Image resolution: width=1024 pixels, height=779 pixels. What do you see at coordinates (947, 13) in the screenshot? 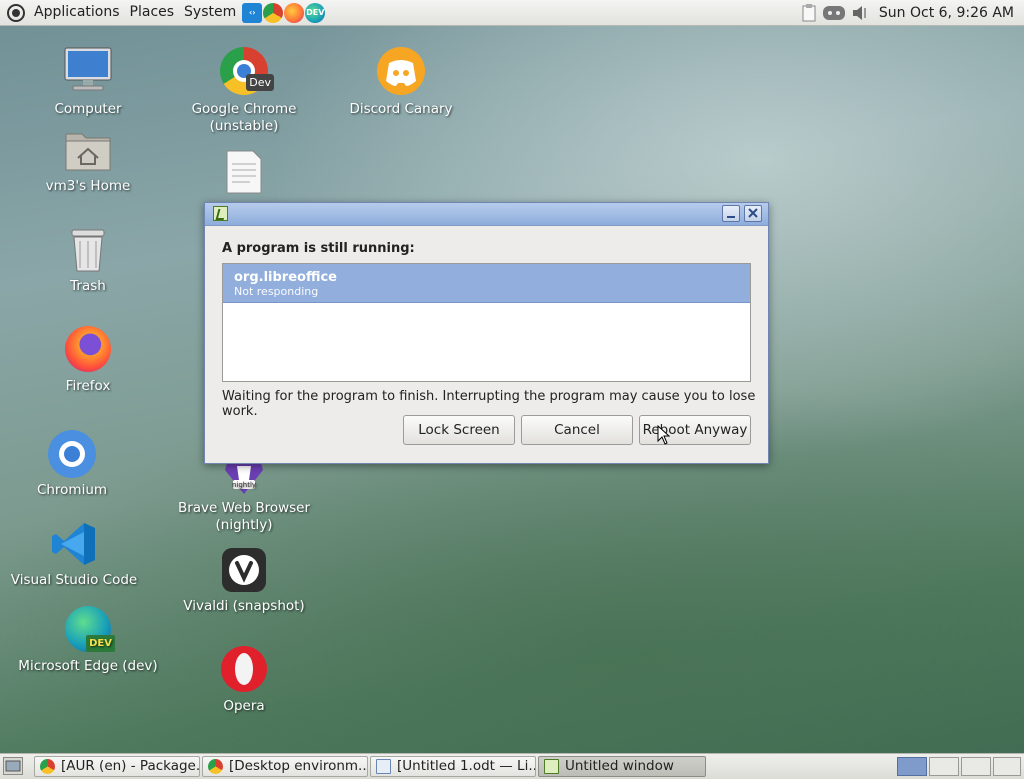
I see `clock: Sun Oct 6, 9:26 AM` at bounding box center [947, 13].